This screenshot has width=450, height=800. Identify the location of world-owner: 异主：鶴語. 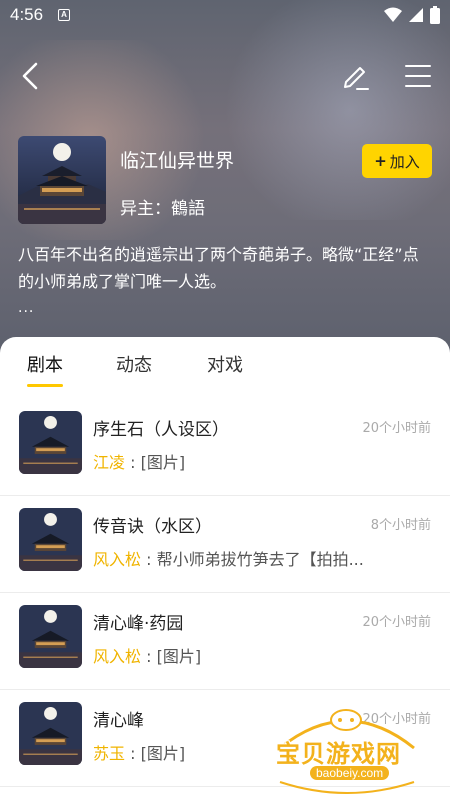
(162, 209).